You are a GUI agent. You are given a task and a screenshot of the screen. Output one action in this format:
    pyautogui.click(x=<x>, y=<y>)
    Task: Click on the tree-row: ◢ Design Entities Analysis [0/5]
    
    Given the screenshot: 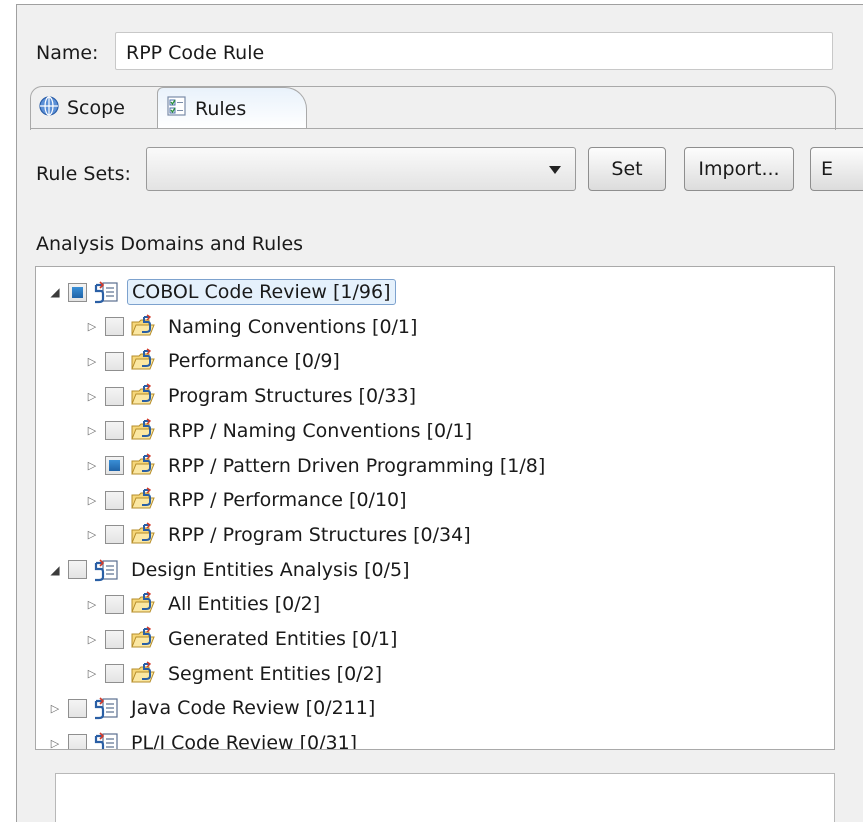 What is the action you would take?
    pyautogui.click(x=230, y=570)
    